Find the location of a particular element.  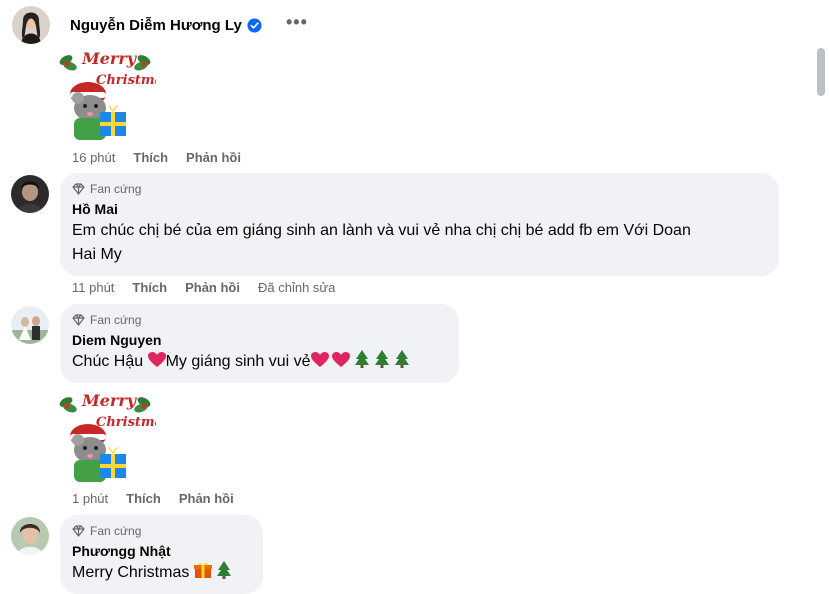

more-options-icon: ••• is located at coordinates (297, 22).